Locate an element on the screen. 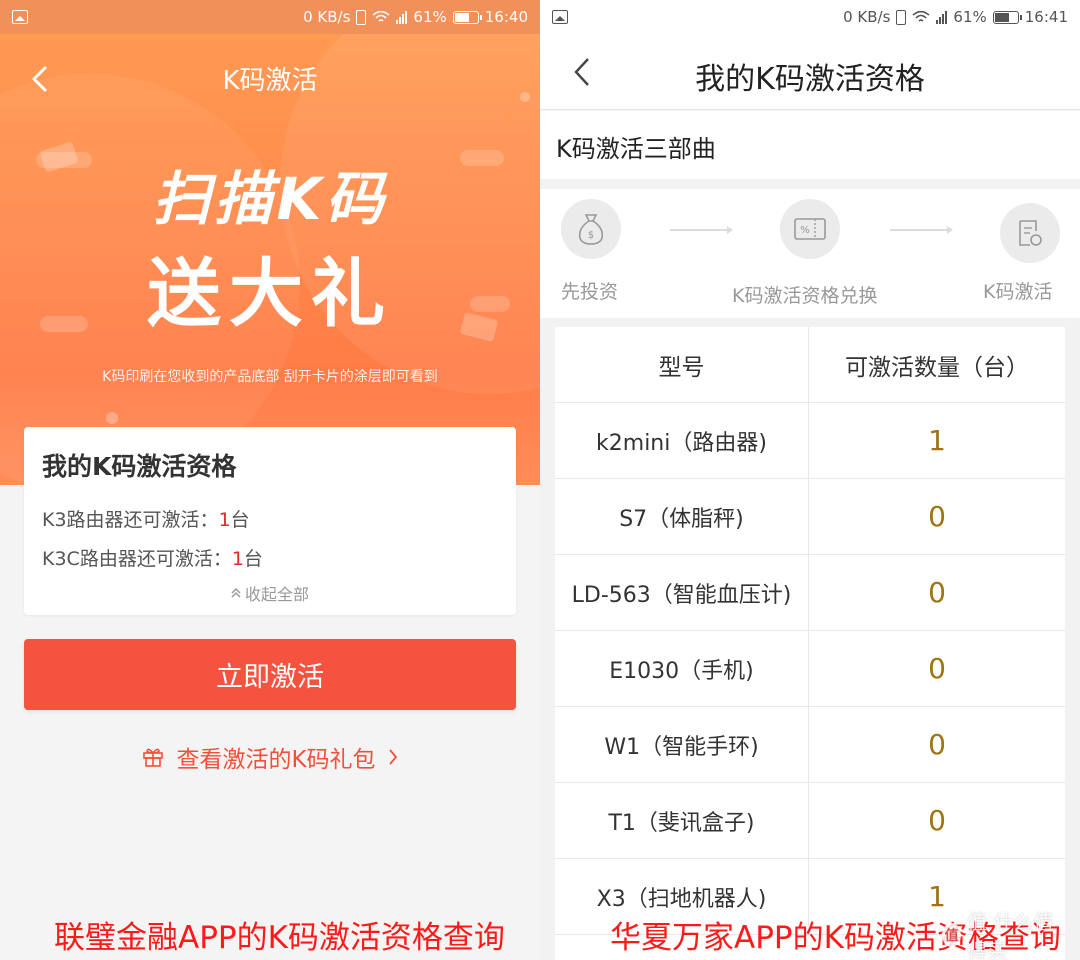 This screenshot has height=960, width=1080. activate-card-icon is located at coordinates (1030, 233).